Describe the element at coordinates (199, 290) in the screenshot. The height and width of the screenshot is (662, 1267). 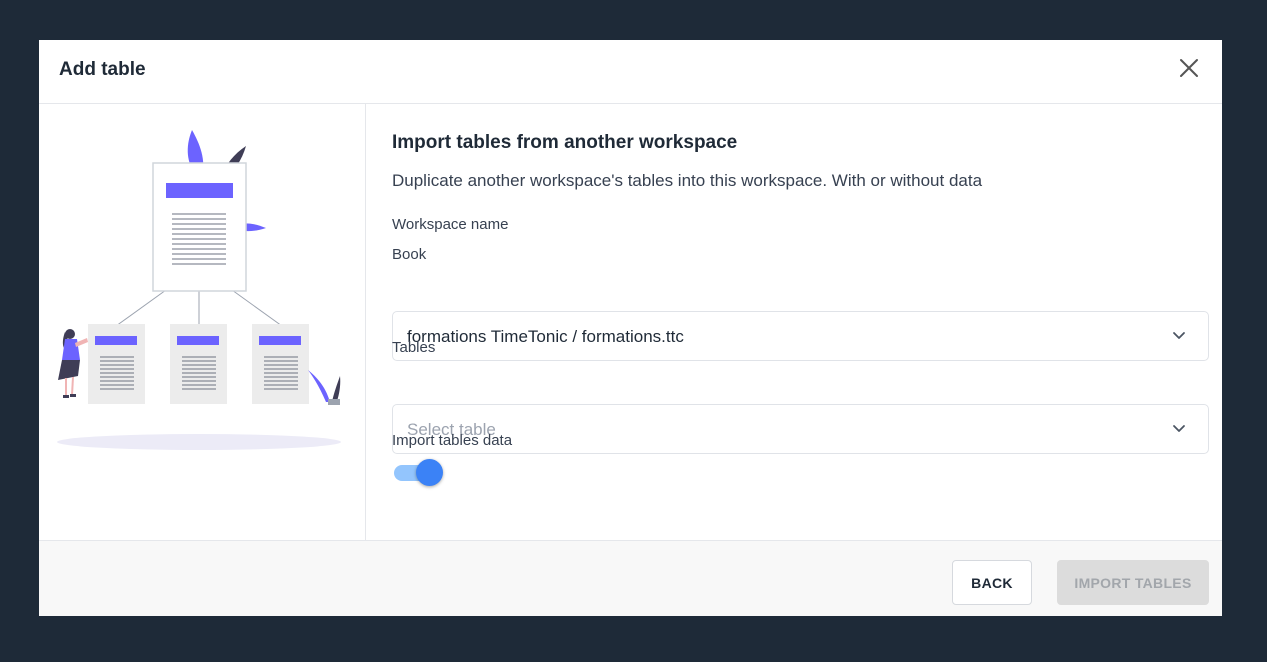
I see `import-tables-illustration` at that location.